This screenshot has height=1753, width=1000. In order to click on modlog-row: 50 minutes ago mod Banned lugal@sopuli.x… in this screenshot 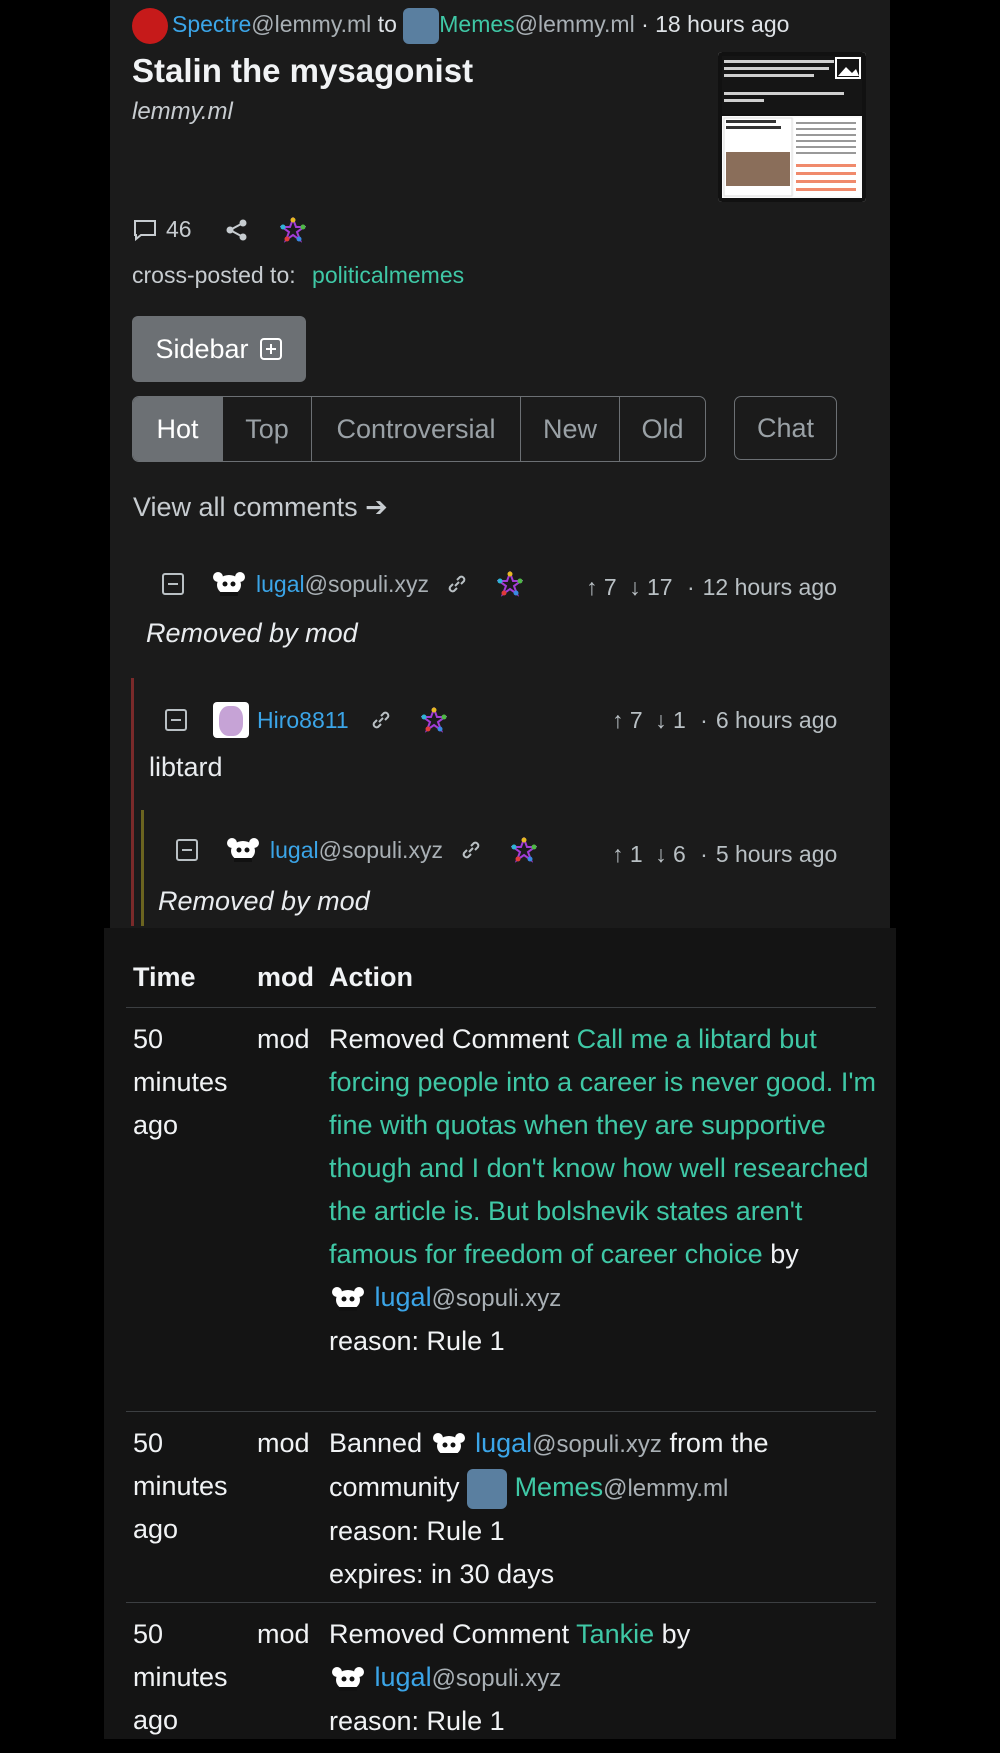, I will do `click(501, 1506)`.